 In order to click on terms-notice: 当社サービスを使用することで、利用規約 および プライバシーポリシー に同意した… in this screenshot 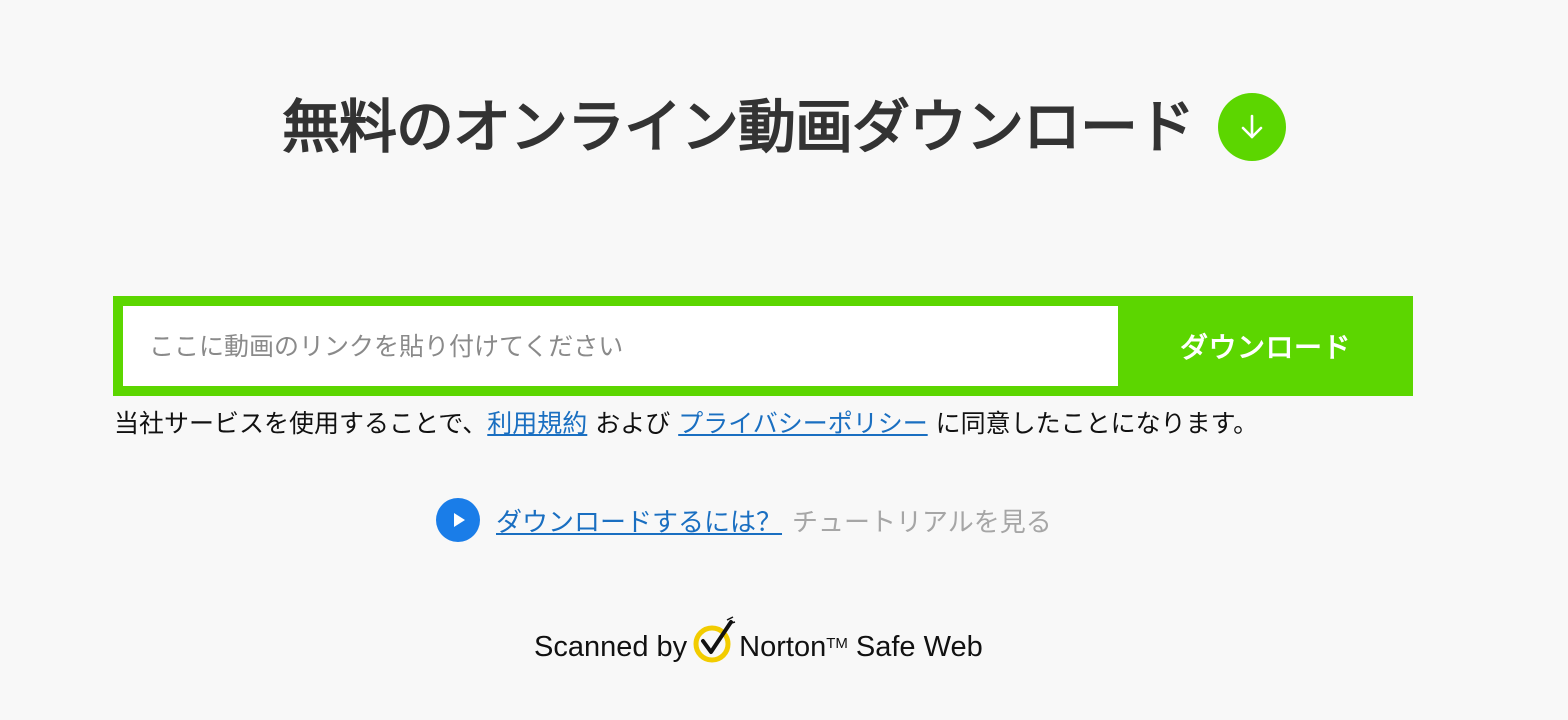, I will do `click(774, 424)`.